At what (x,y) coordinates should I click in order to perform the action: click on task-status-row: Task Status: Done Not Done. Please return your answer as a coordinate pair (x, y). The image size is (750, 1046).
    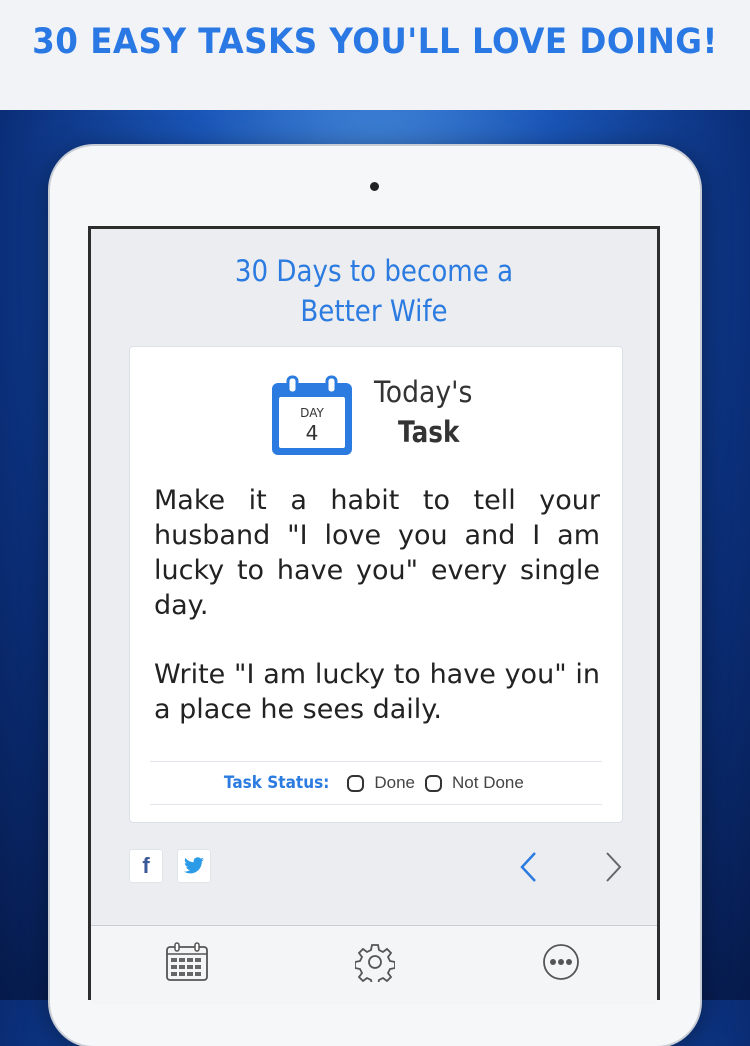
    Looking at the image, I should click on (376, 783).